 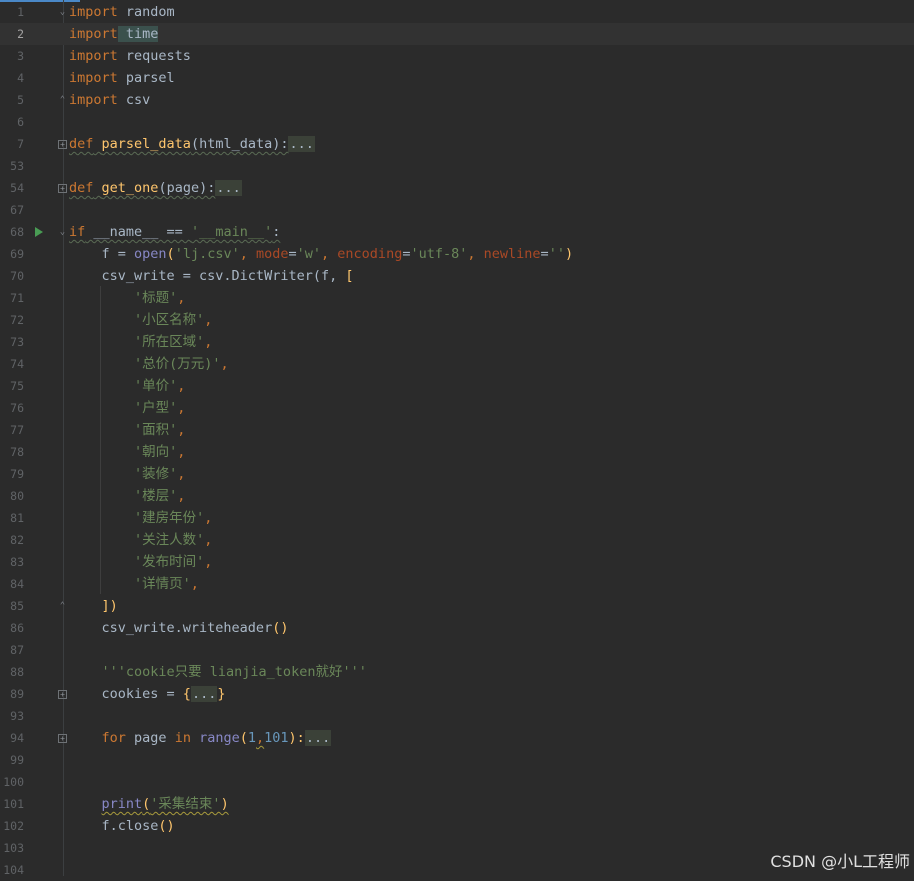 What do you see at coordinates (457, 364) in the screenshot?
I see `code-line: 74 '总价(万元)',` at bounding box center [457, 364].